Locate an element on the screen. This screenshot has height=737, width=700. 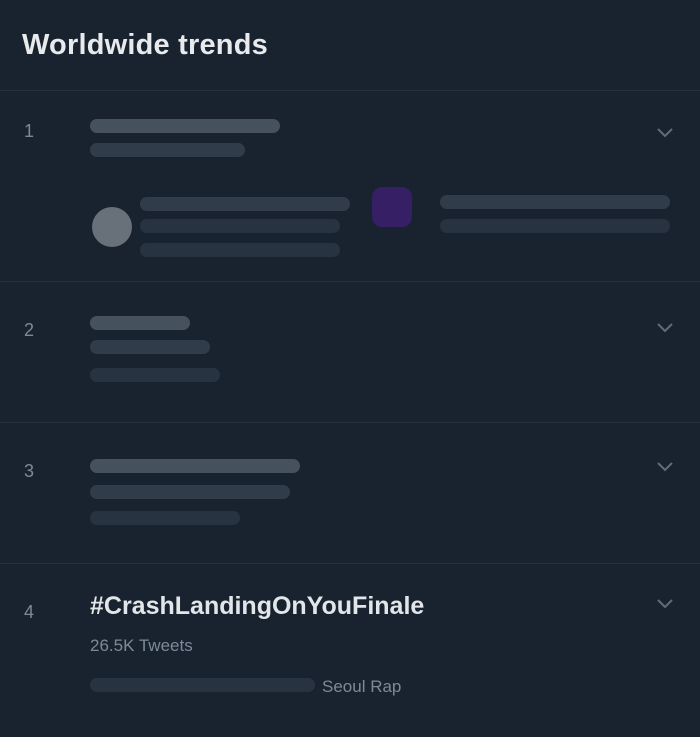
trend-rank: 1 is located at coordinates (29, 131).